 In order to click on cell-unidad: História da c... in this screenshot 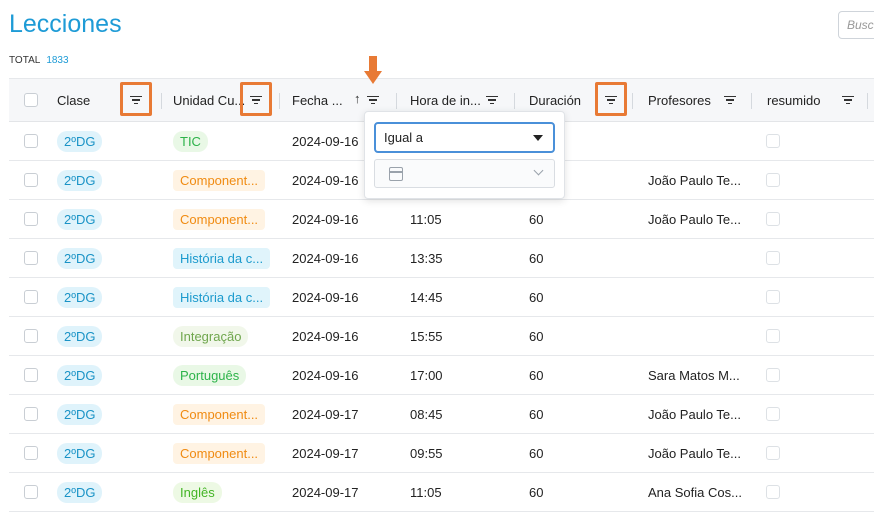, I will do `click(222, 297)`.